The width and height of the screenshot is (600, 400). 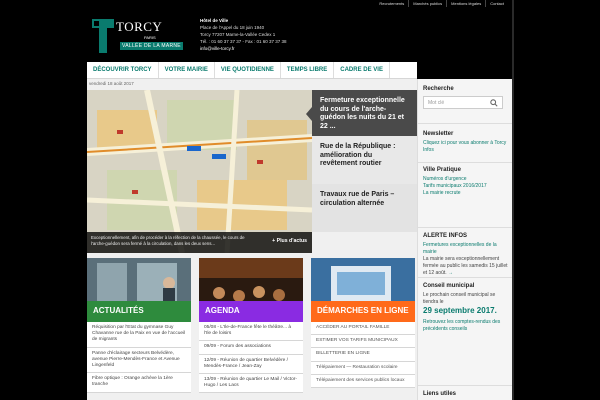 What do you see at coordinates (151, 46) in the screenshot?
I see `logo-vallee: VALLÉE DE LA MARNE` at bounding box center [151, 46].